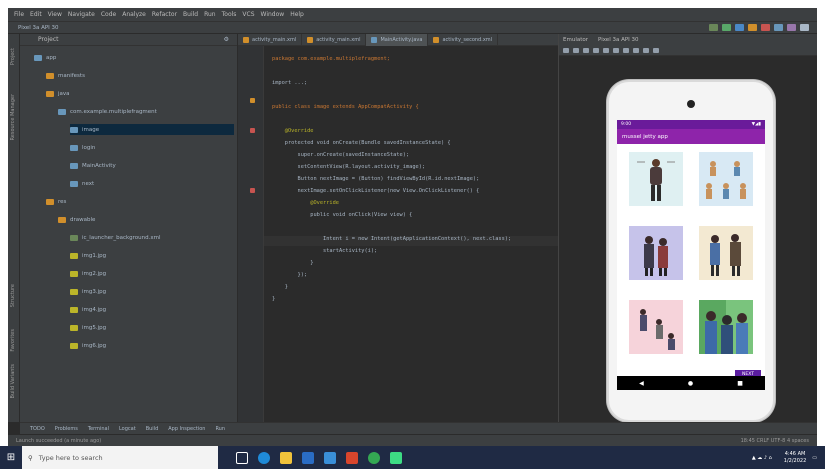 This screenshot has height=469, width=825. Describe the element at coordinates (396, 457) in the screenshot. I see `android-studio-icon` at that location.